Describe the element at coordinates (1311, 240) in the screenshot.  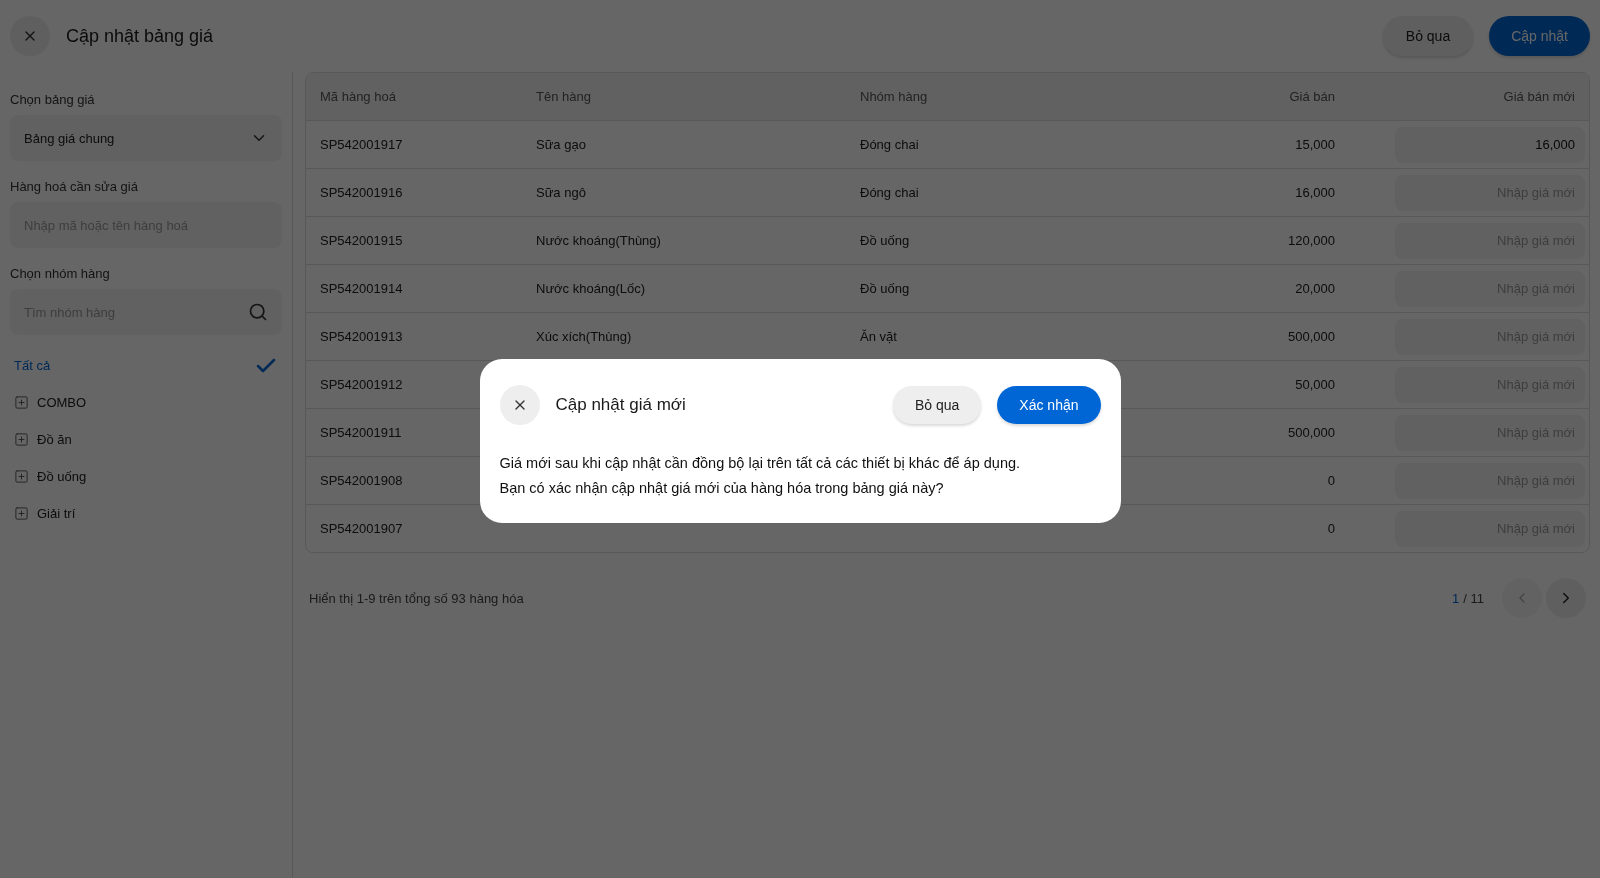
I see `table-cell-text: 120,000` at that location.